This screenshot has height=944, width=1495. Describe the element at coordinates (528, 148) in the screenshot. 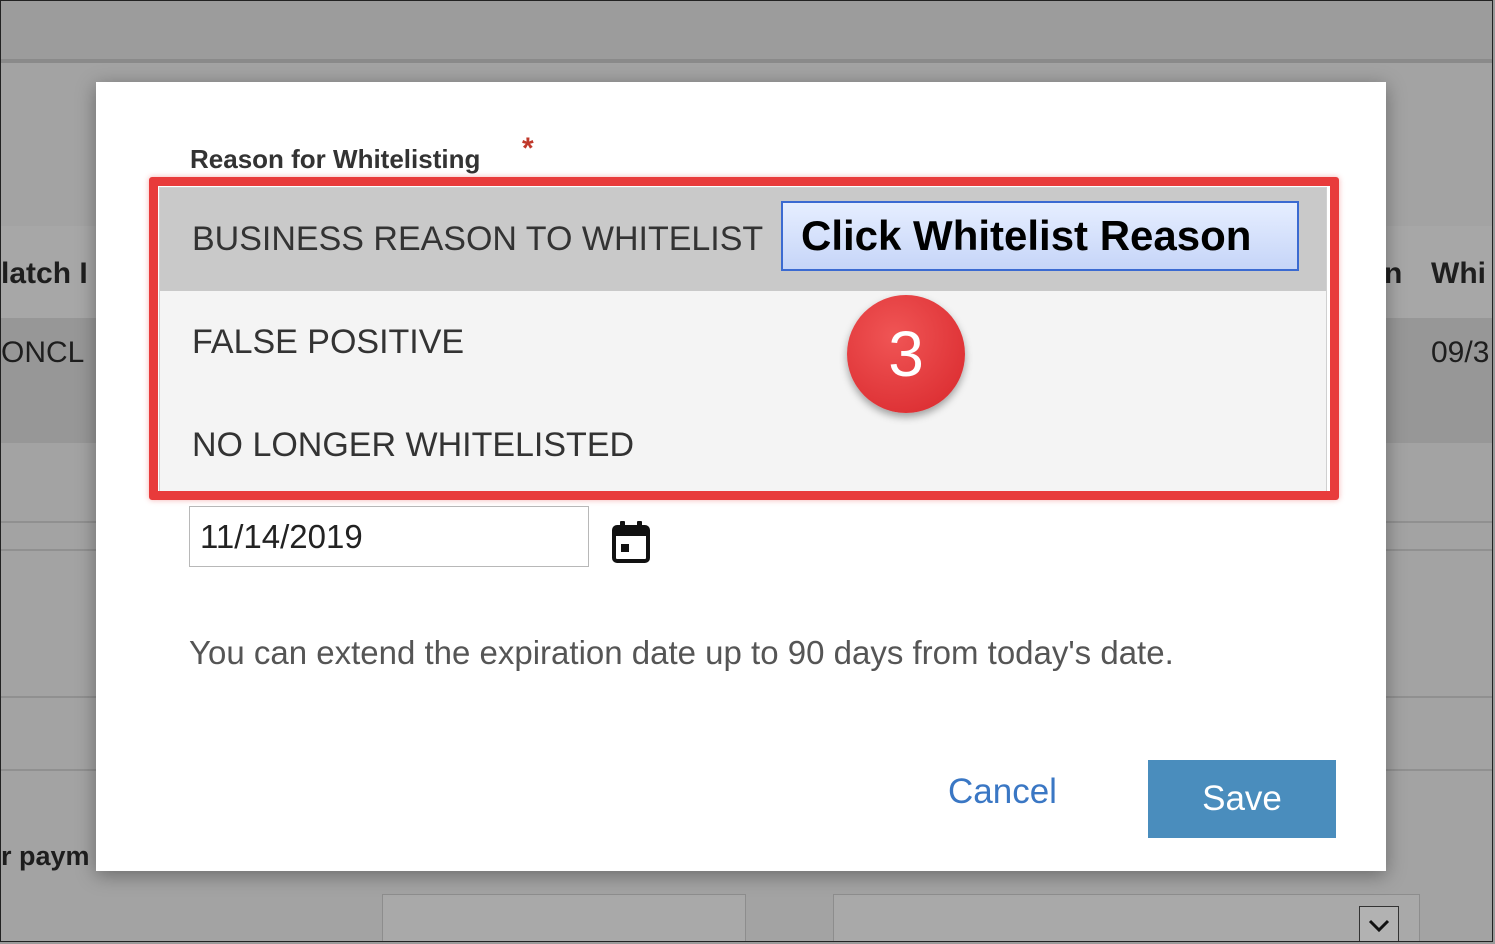

I see `required-marker: *` at that location.